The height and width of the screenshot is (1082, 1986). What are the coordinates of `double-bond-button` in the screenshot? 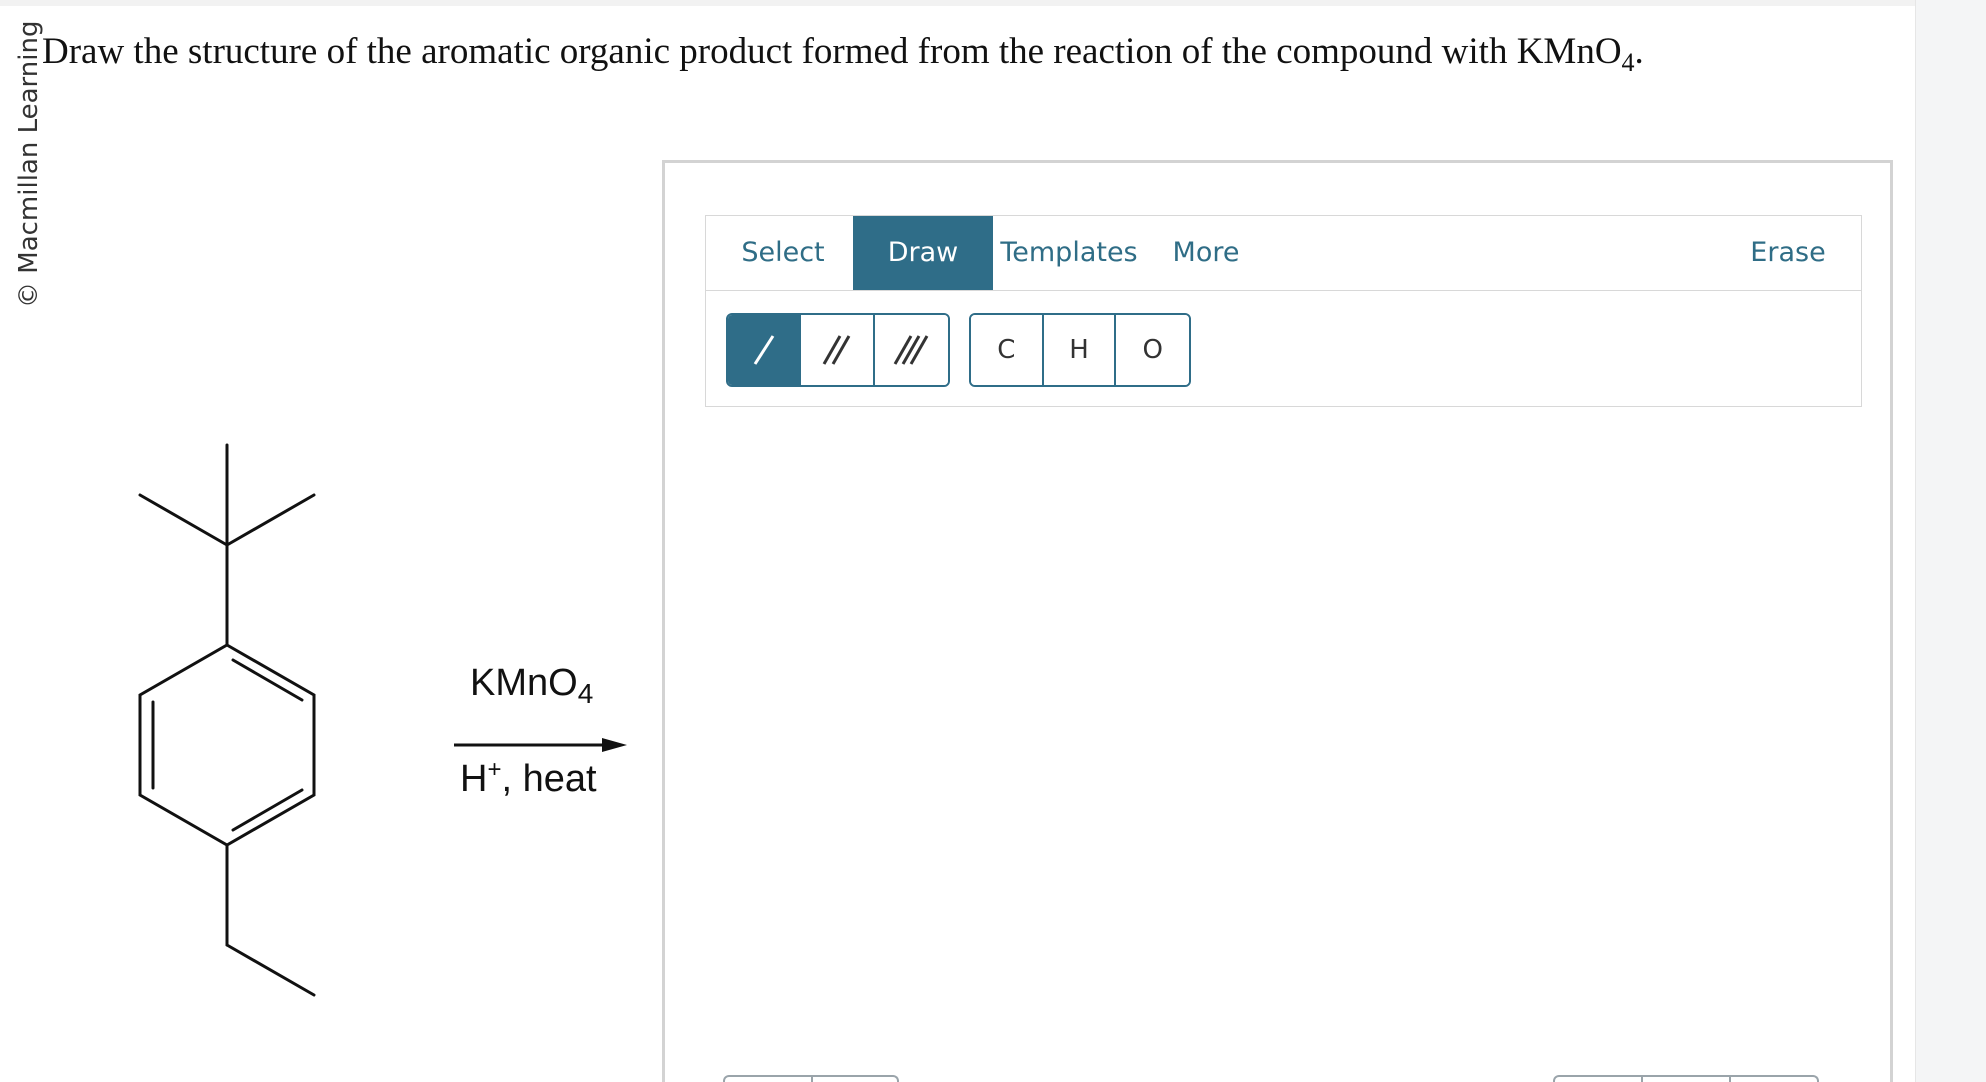 It's located at (838, 350).